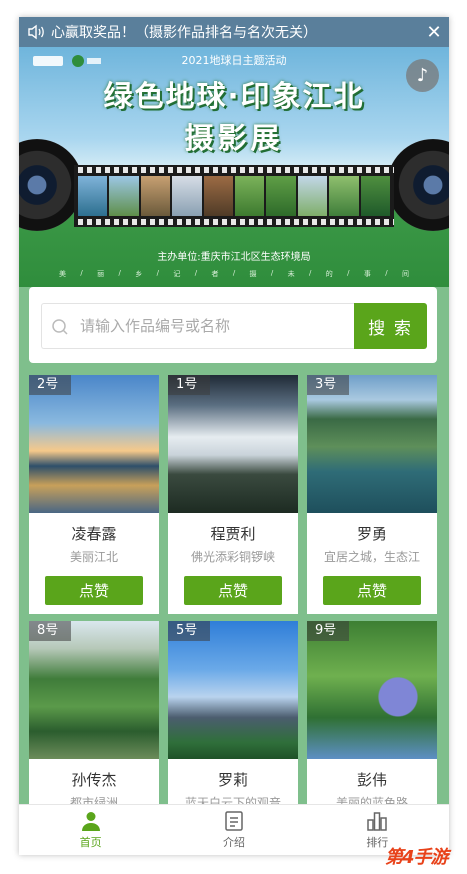 This screenshot has height=874, width=467. Describe the element at coordinates (234, 821) in the screenshot. I see `document-icon` at that location.